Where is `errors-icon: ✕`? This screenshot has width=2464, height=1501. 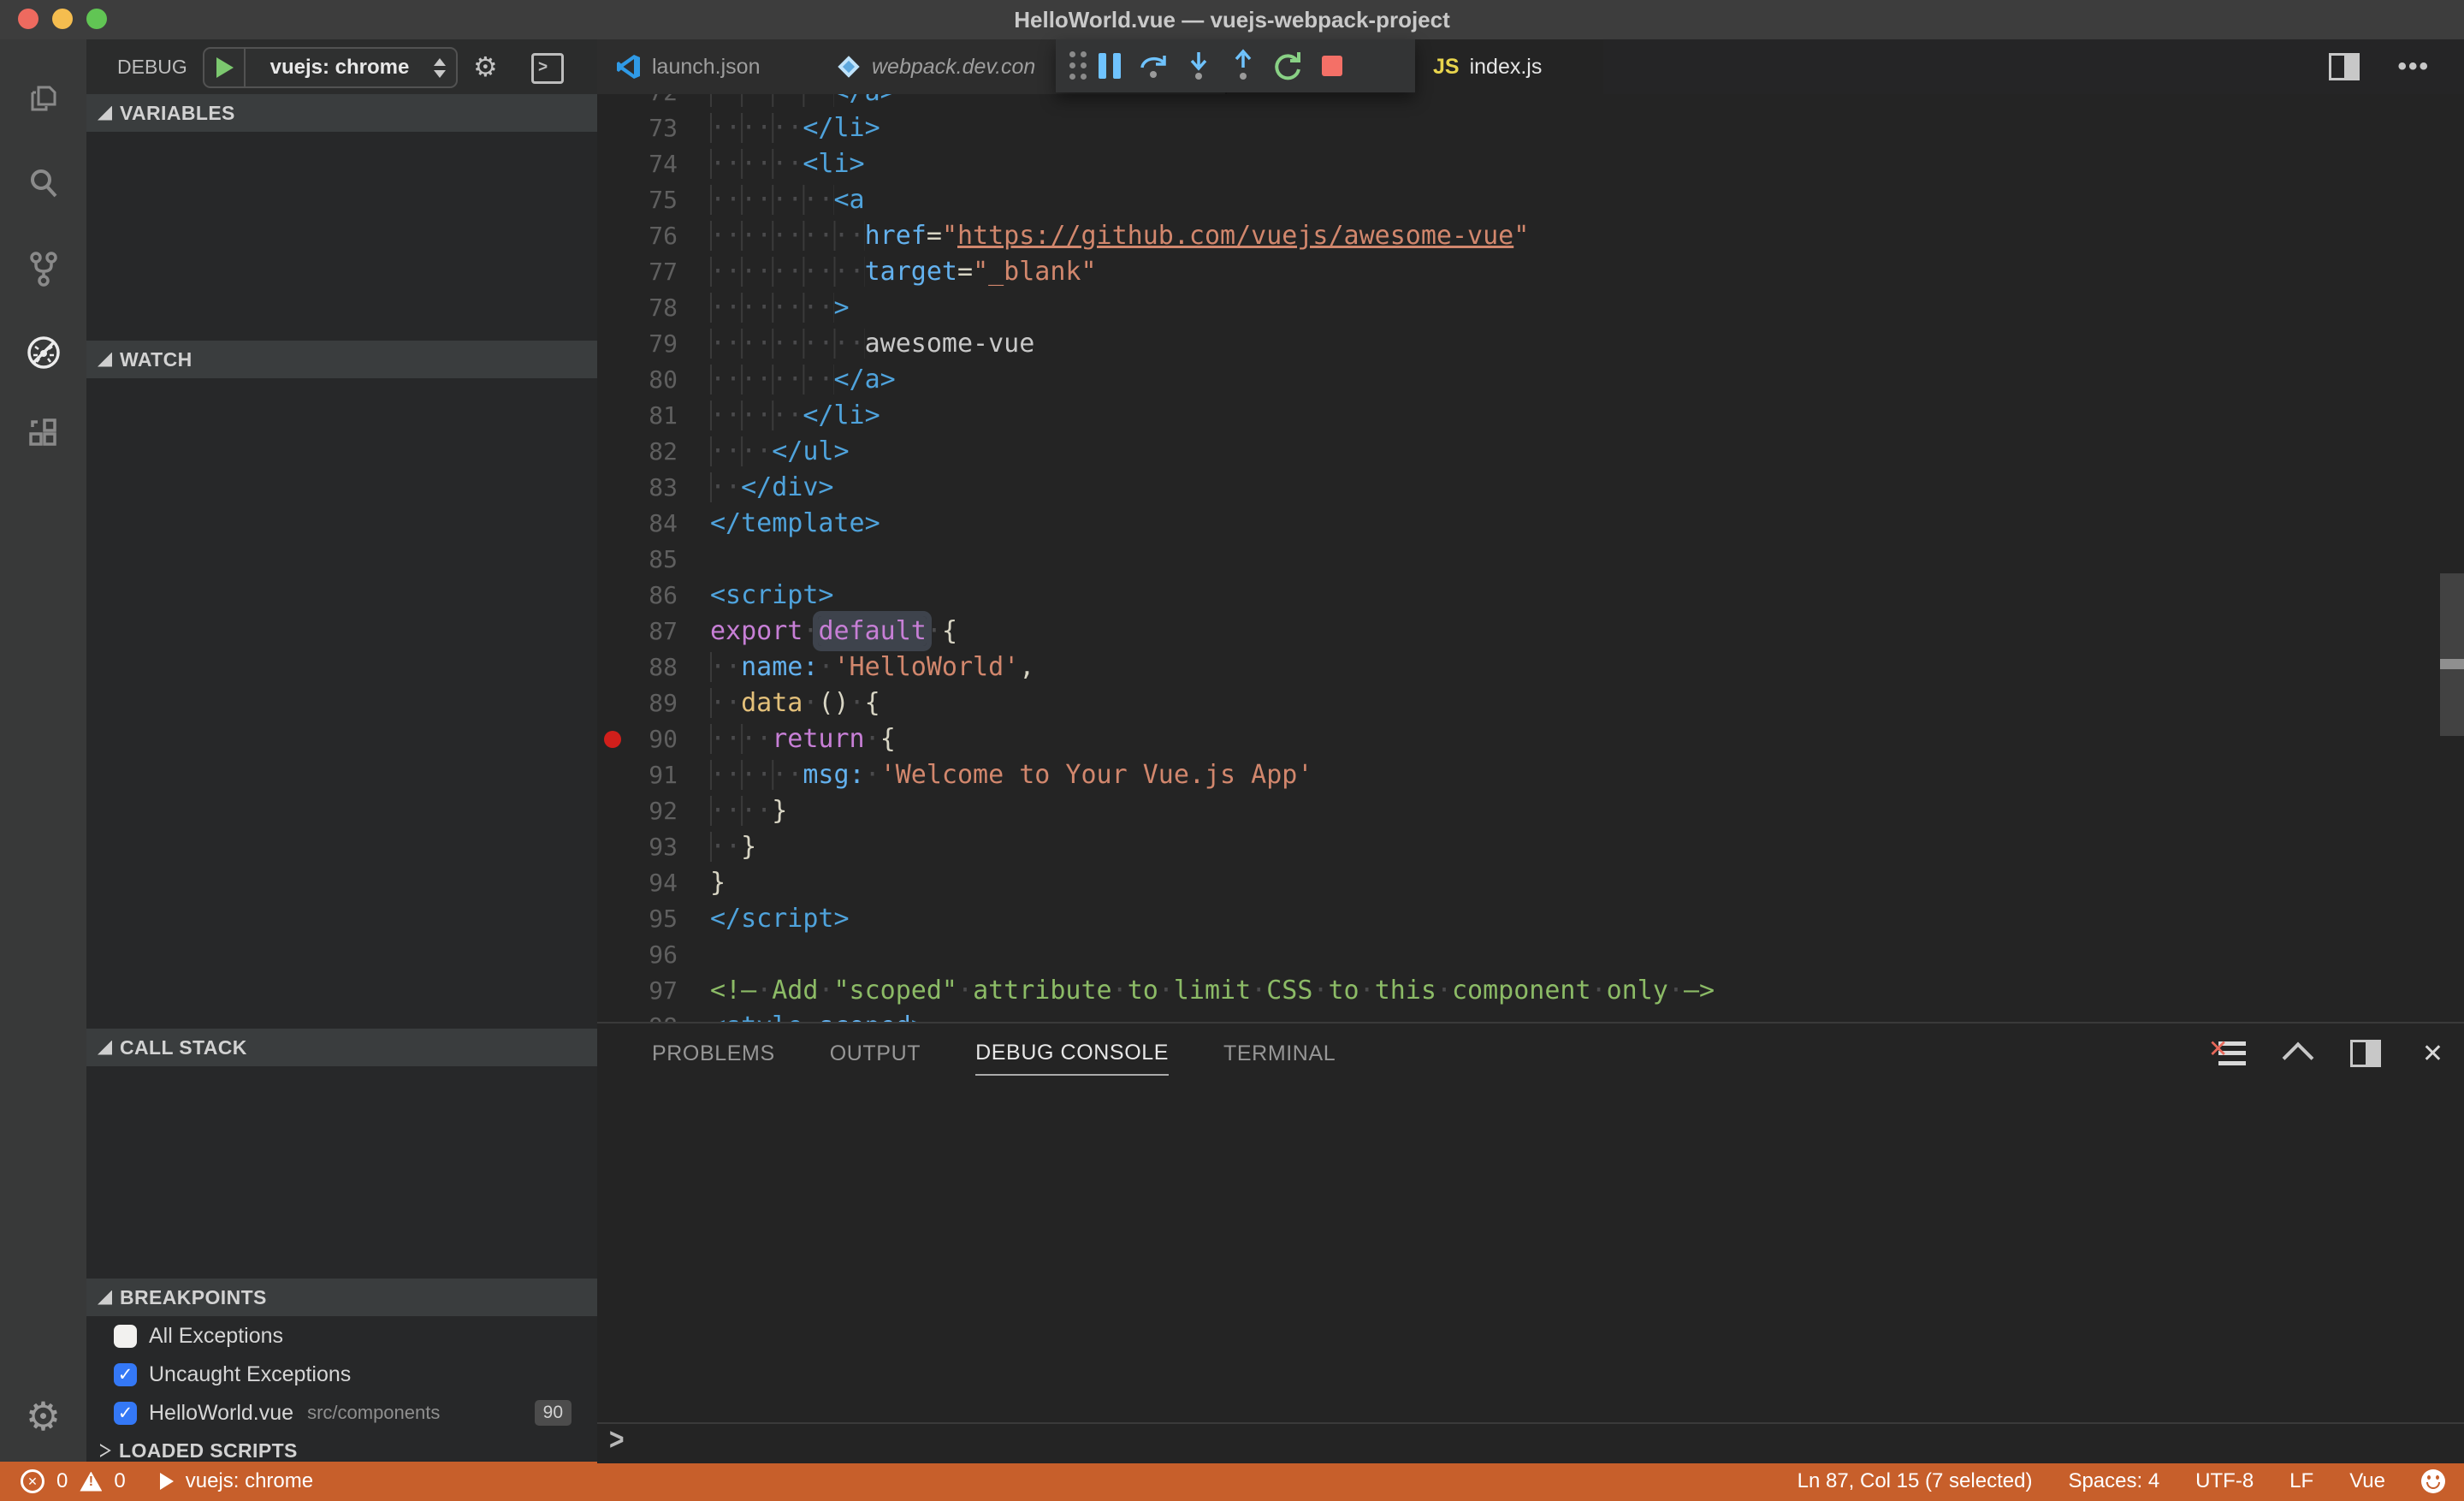 errors-icon: ✕ is located at coordinates (32, 1481).